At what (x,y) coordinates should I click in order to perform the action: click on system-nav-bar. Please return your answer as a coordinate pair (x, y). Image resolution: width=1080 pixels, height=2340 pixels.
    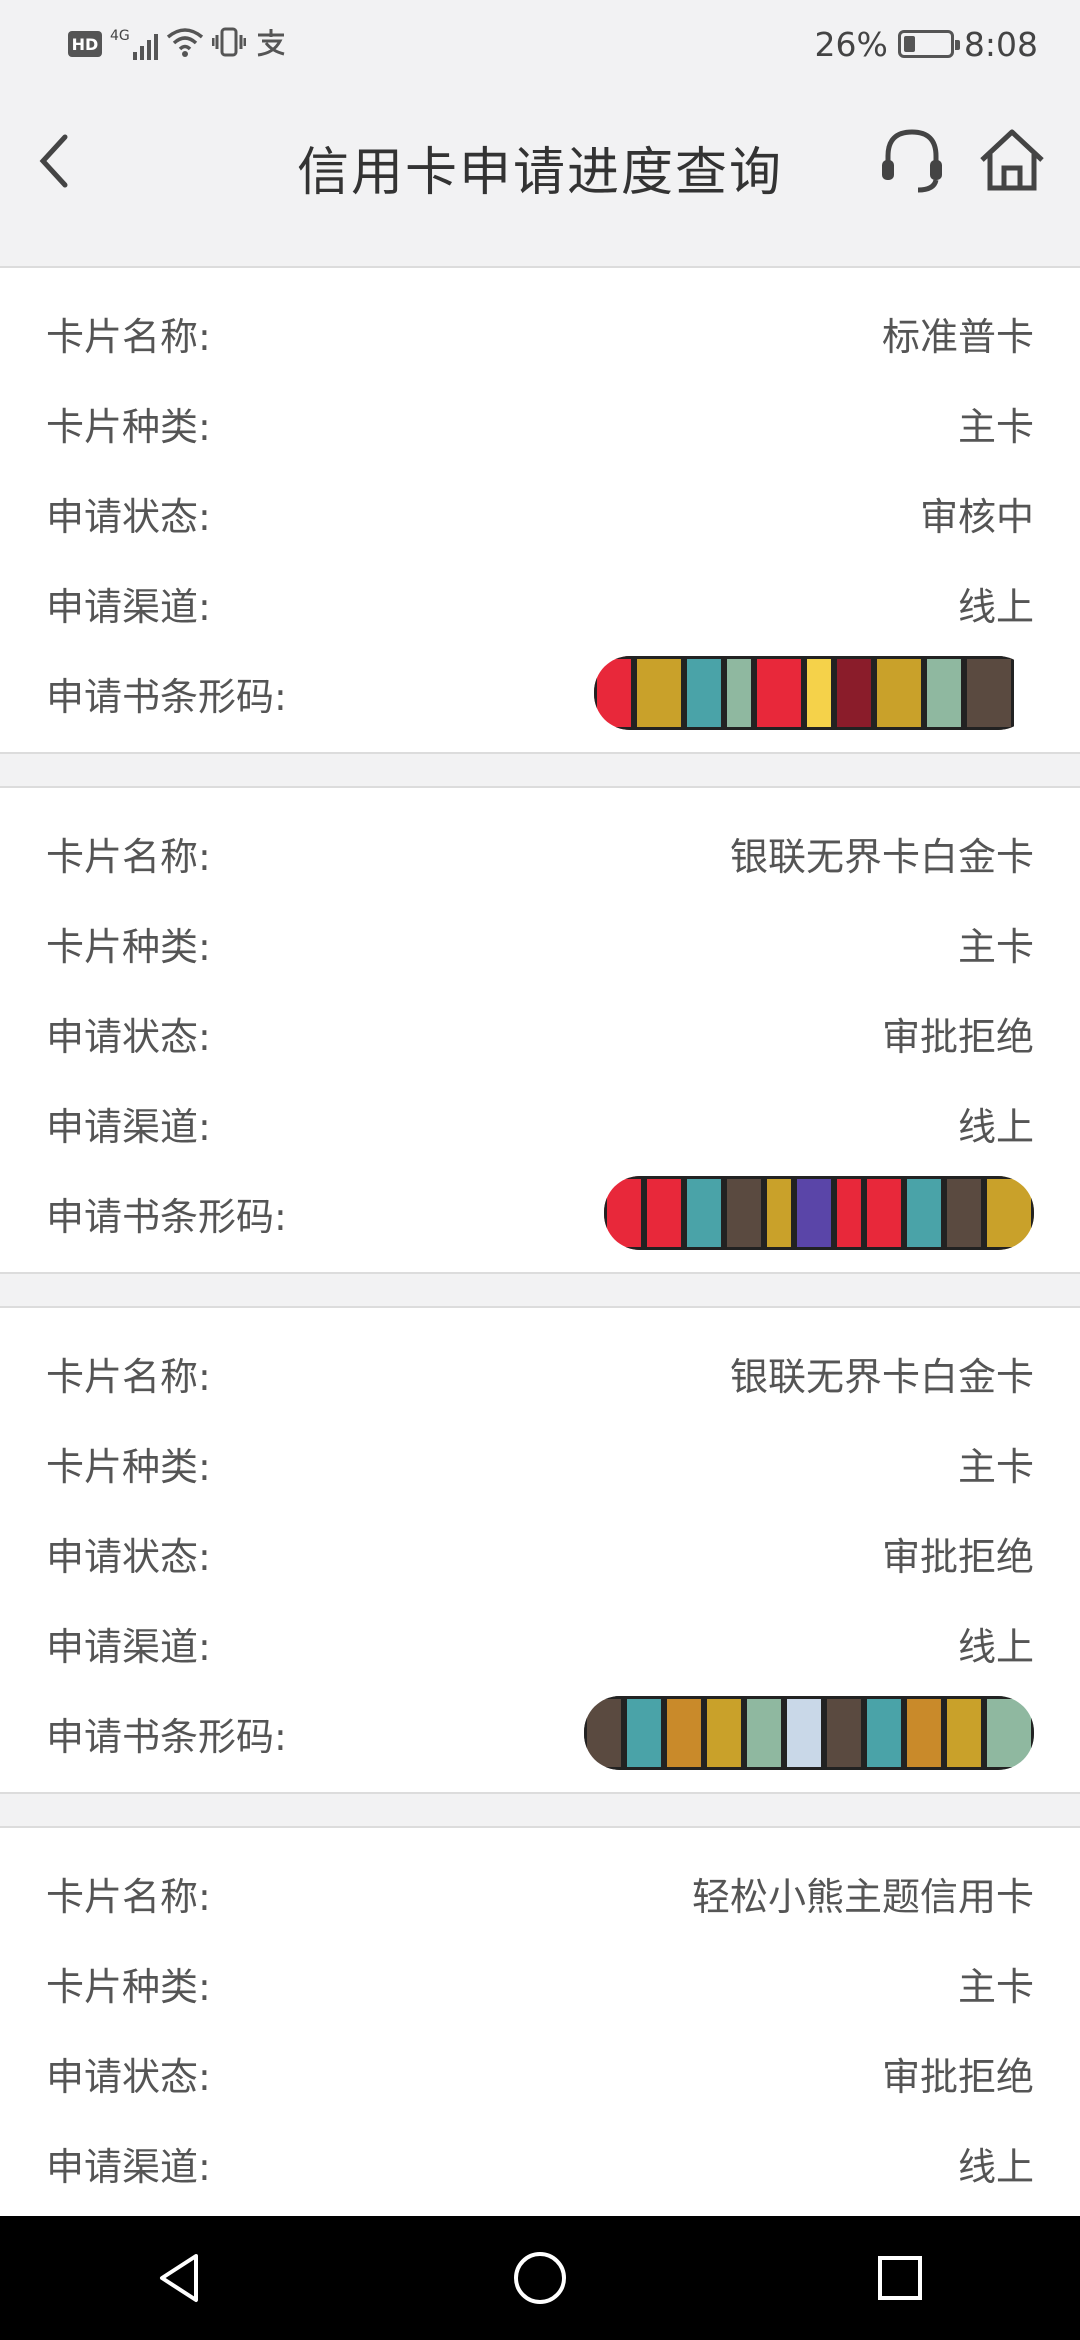
    Looking at the image, I should click on (540, 2278).